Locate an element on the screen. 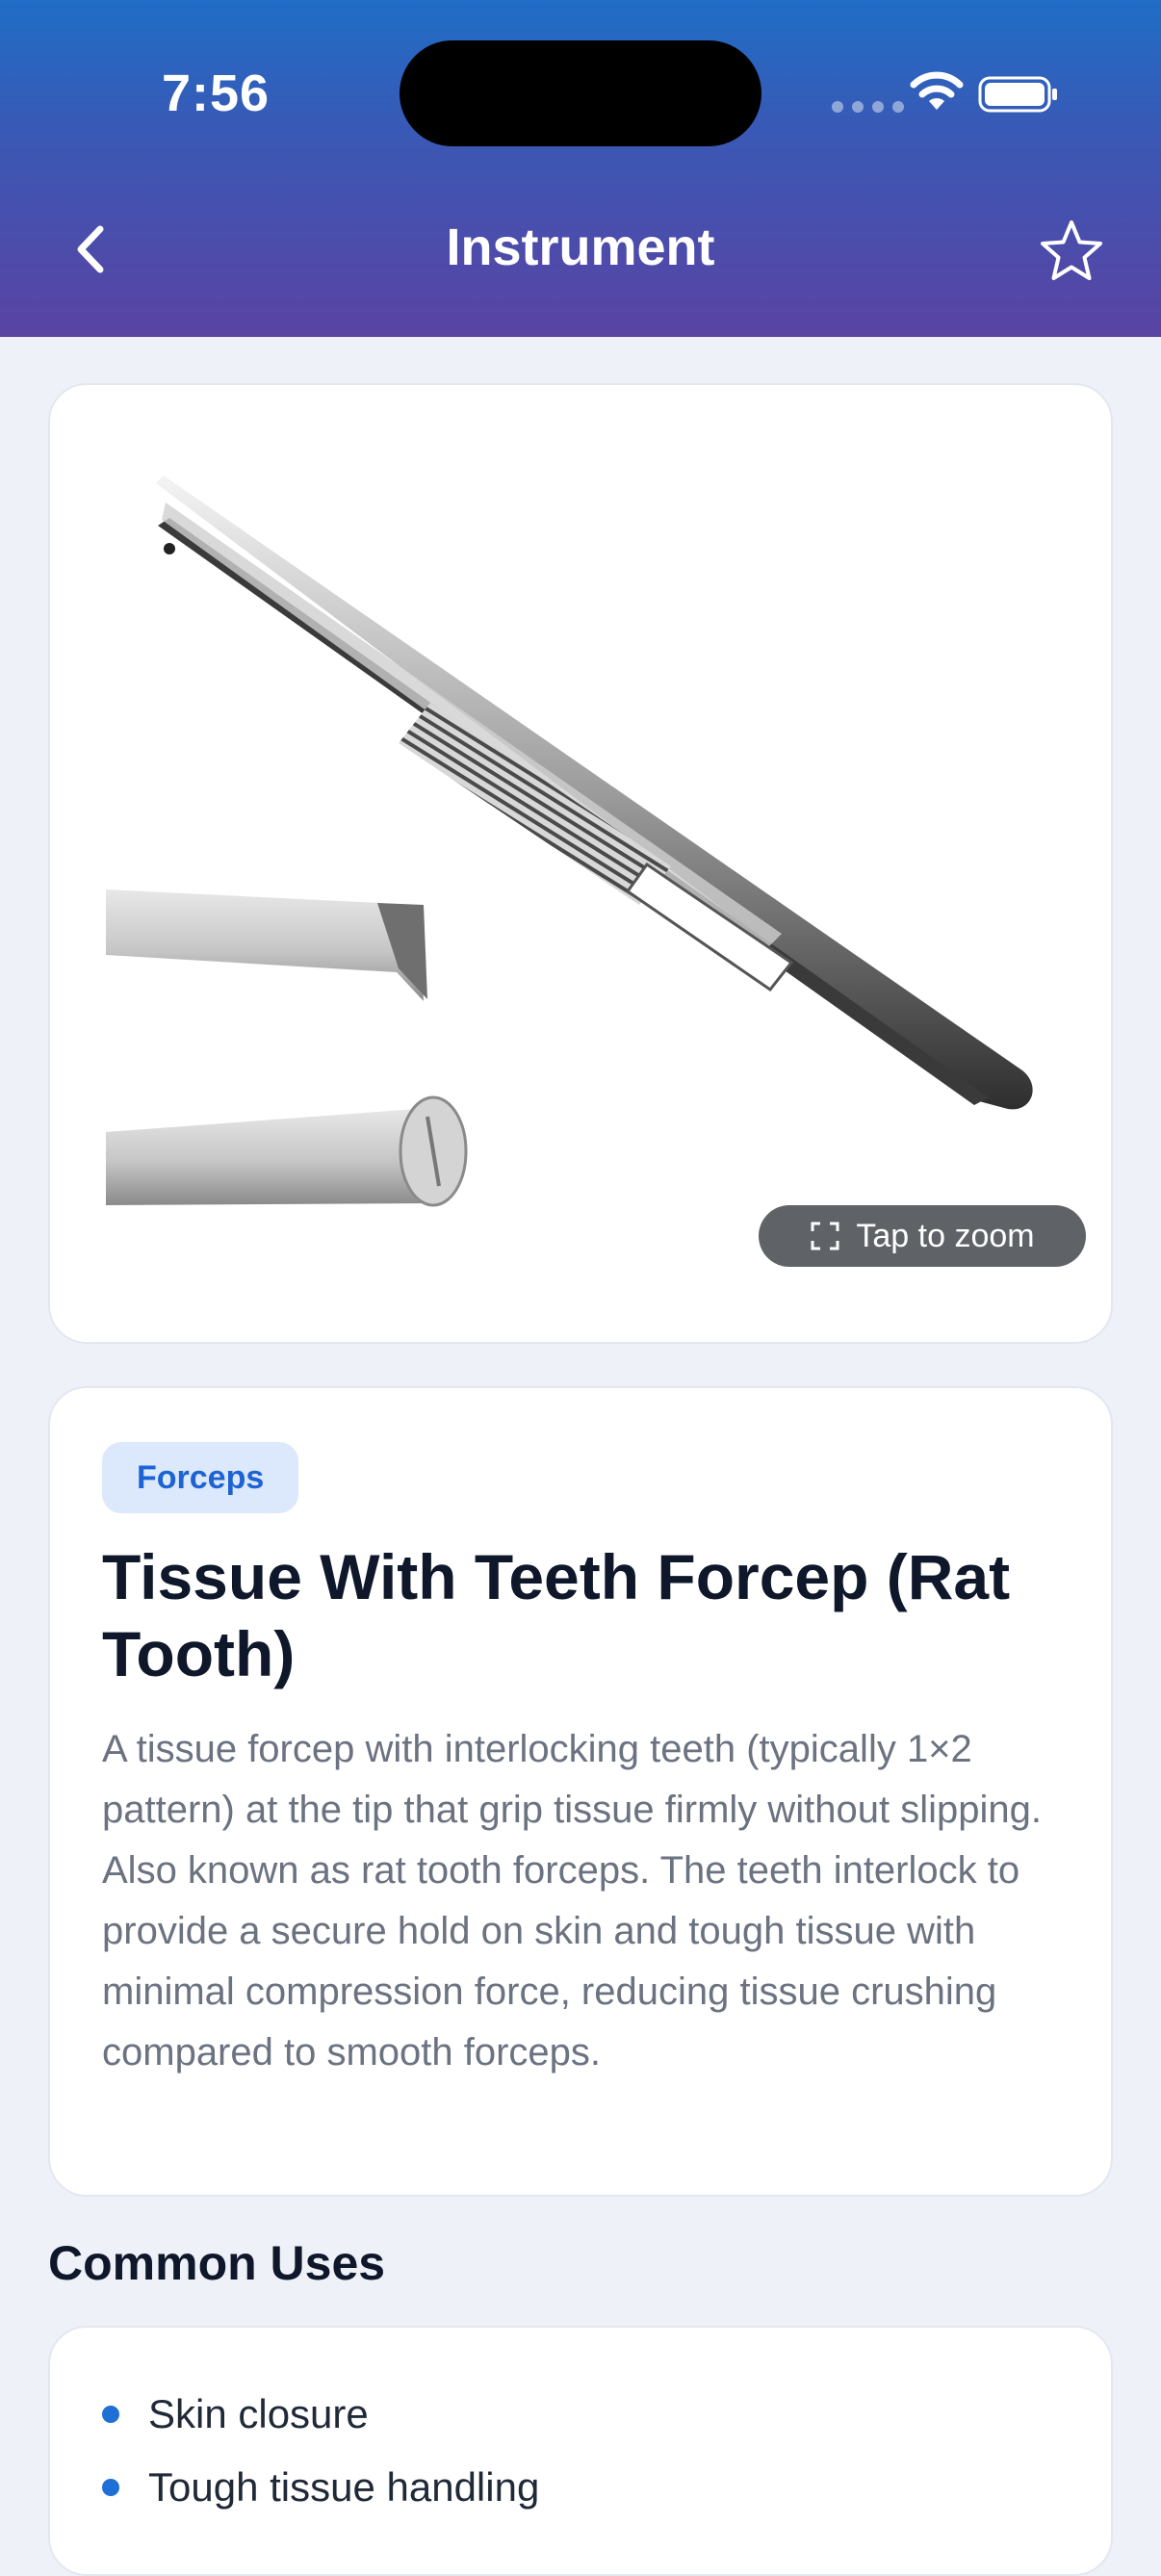  common-uses-list: Skin closure Tough tissue handling is located at coordinates (320, 2451).